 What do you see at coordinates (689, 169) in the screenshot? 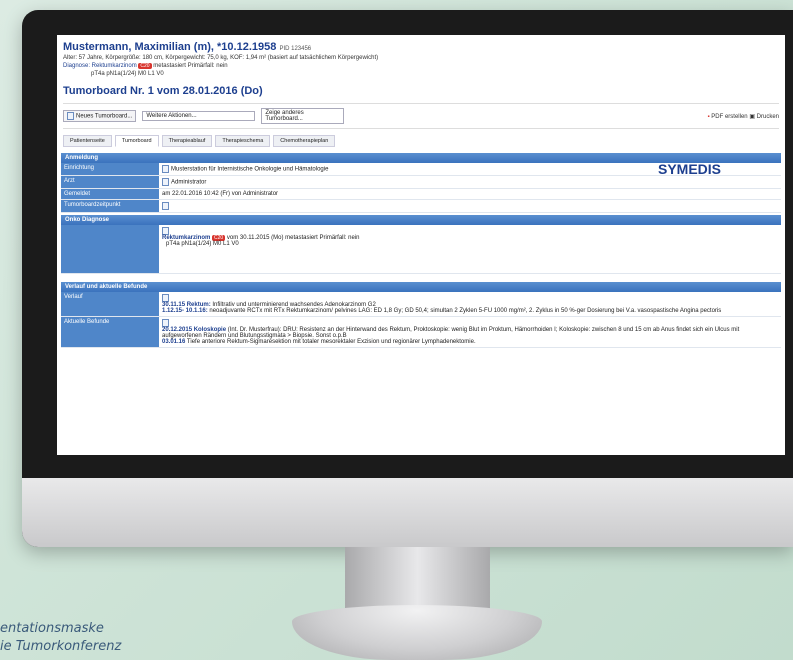
I see `brand-logo: SYMEDIS` at bounding box center [689, 169].